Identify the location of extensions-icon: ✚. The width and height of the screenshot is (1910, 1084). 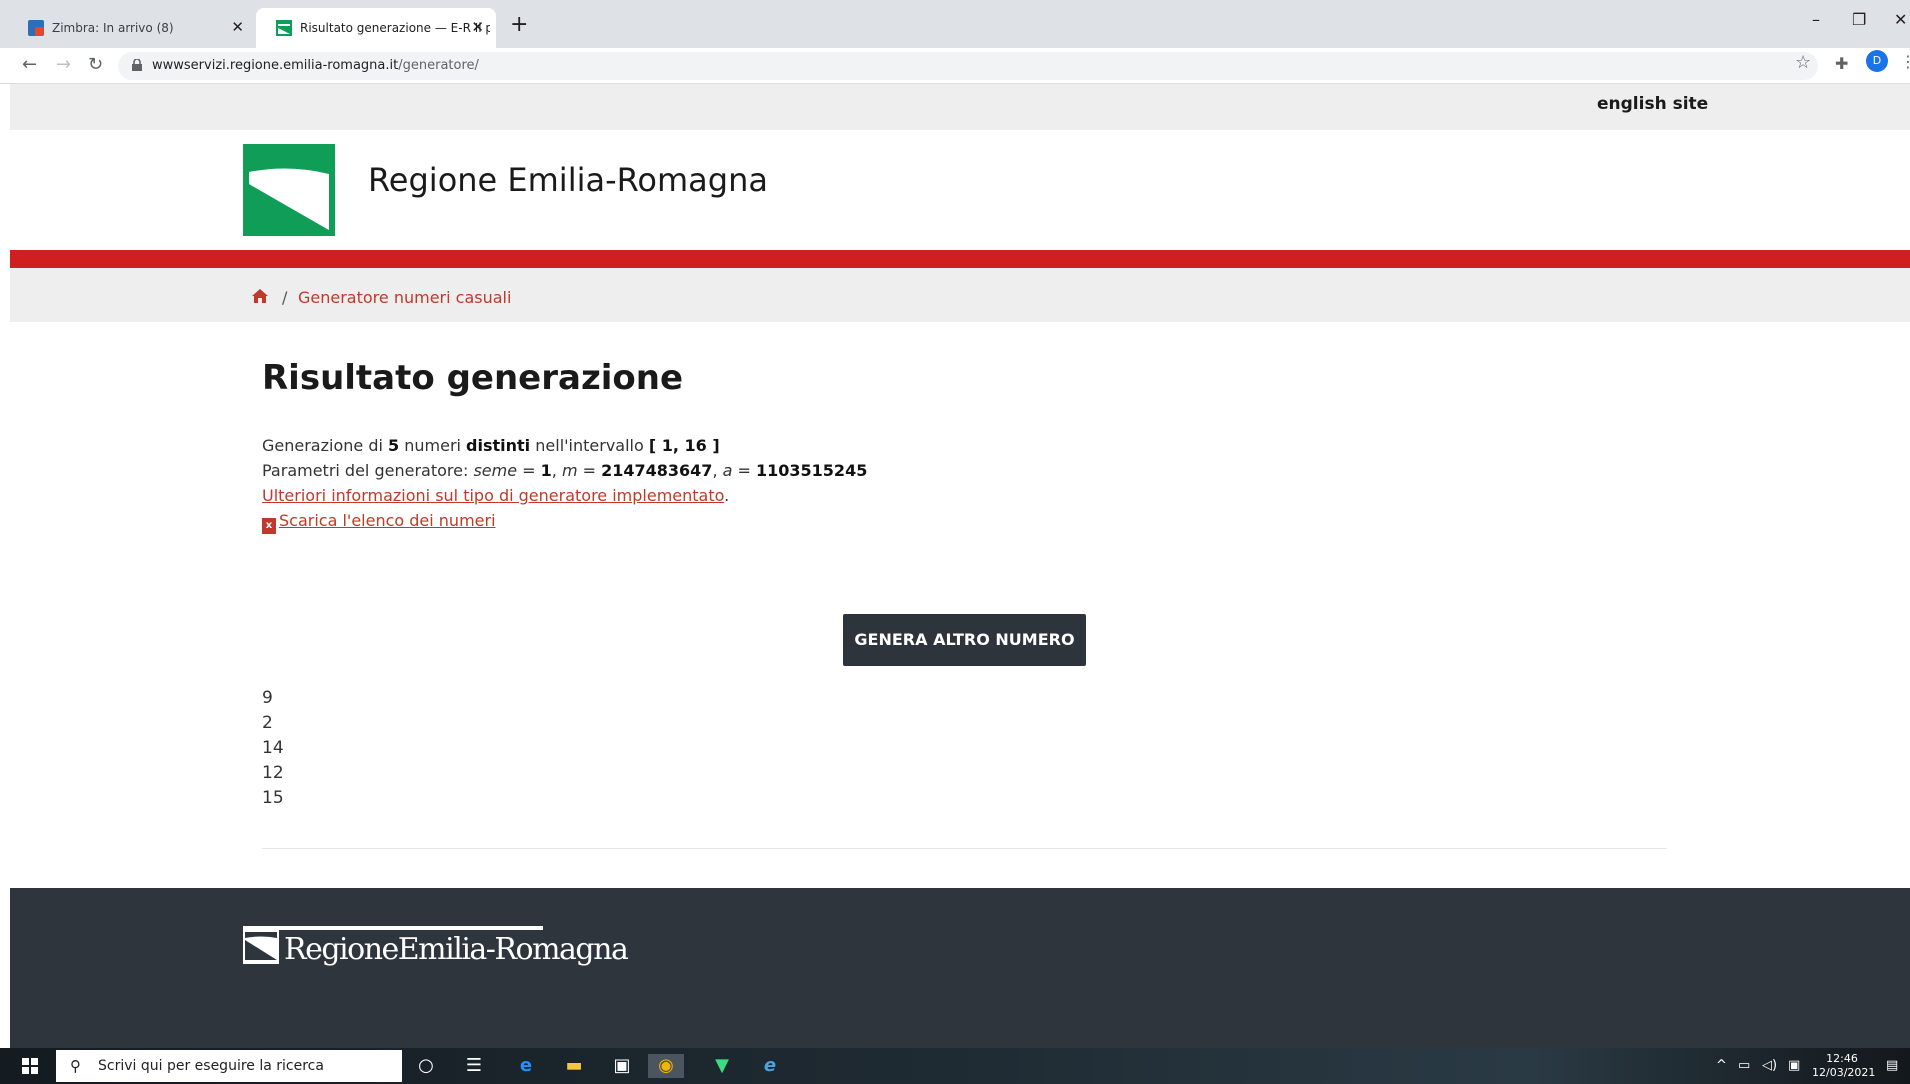
(1841, 63).